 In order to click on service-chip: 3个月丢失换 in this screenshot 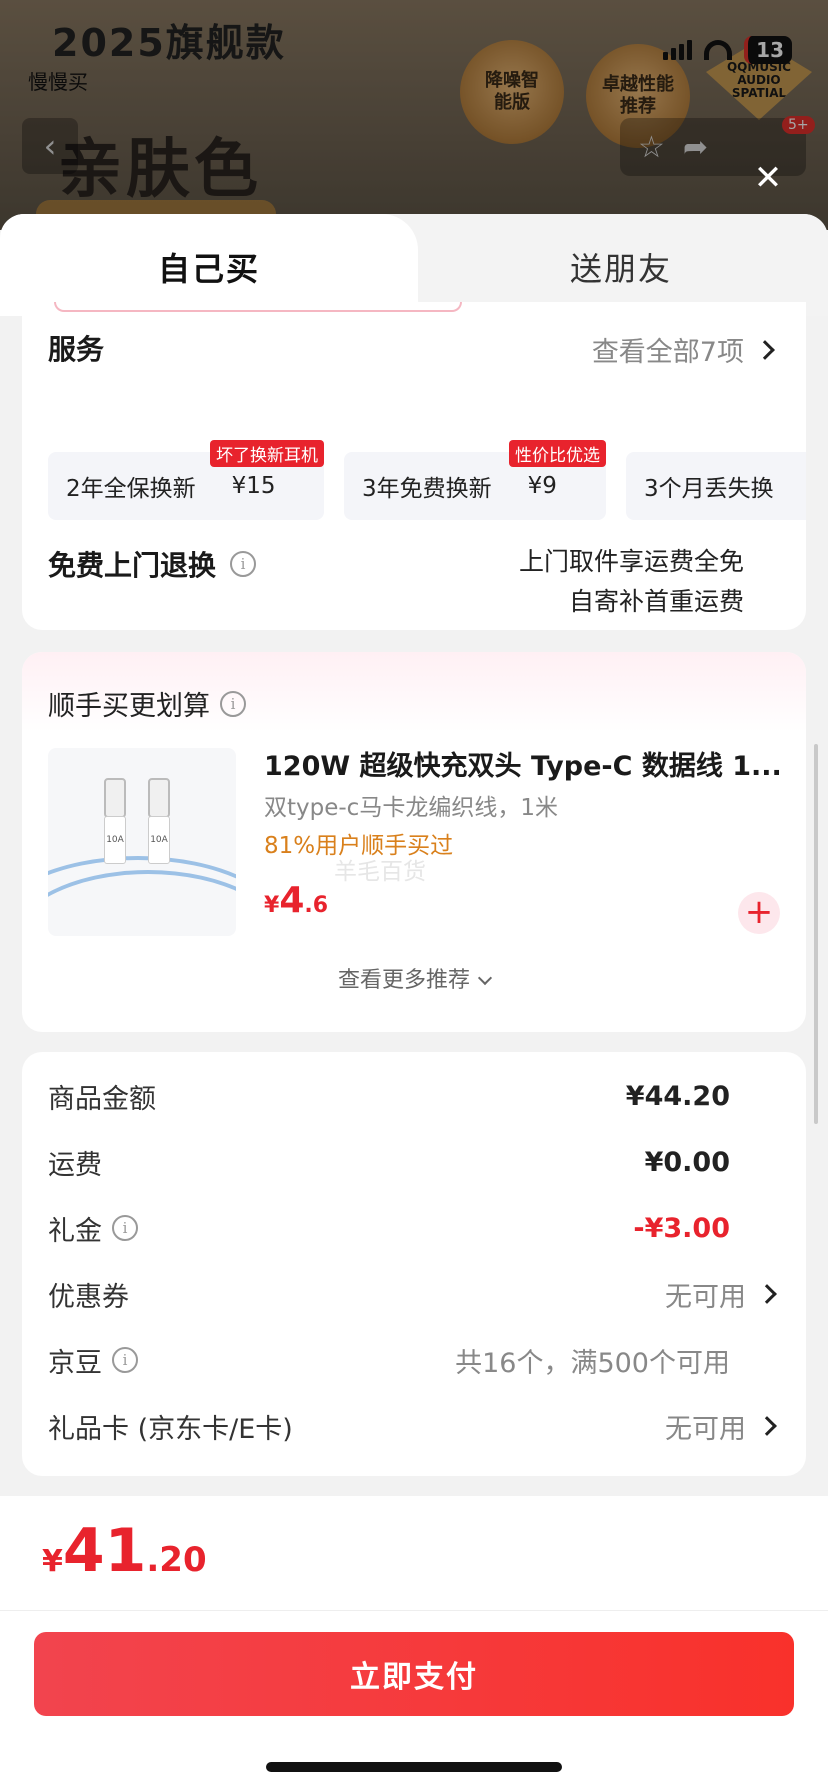, I will do `click(716, 486)`.